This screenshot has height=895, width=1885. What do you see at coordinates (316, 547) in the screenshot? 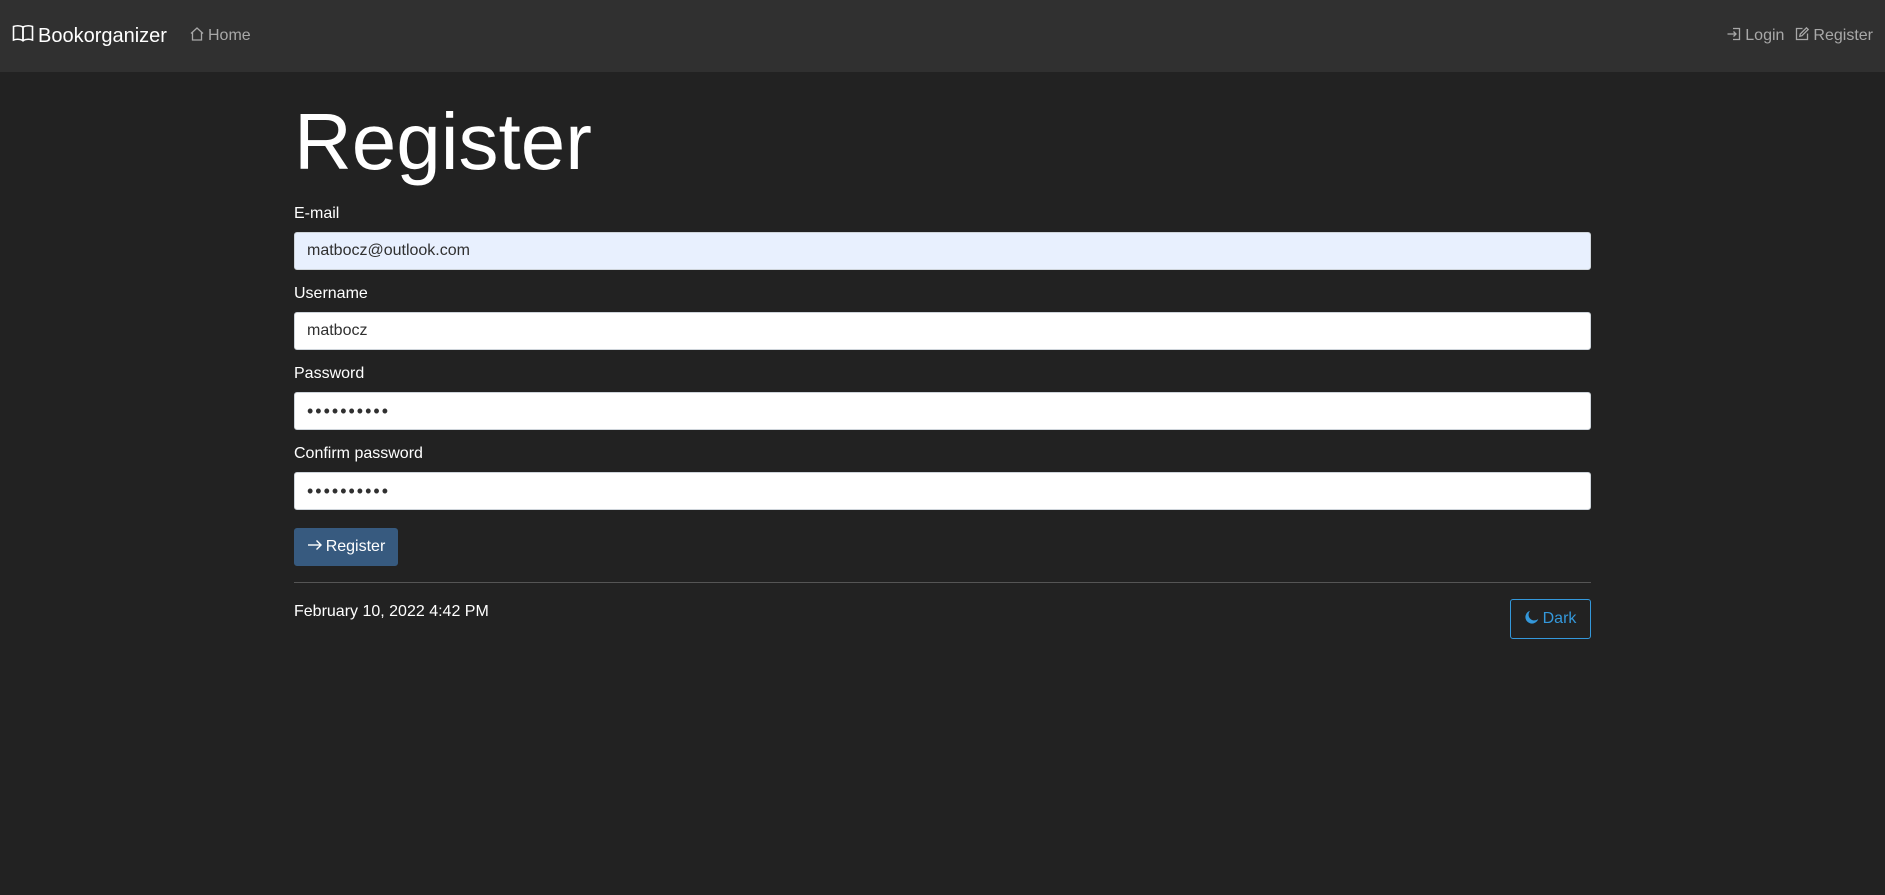
I see `arrow-right-icon` at bounding box center [316, 547].